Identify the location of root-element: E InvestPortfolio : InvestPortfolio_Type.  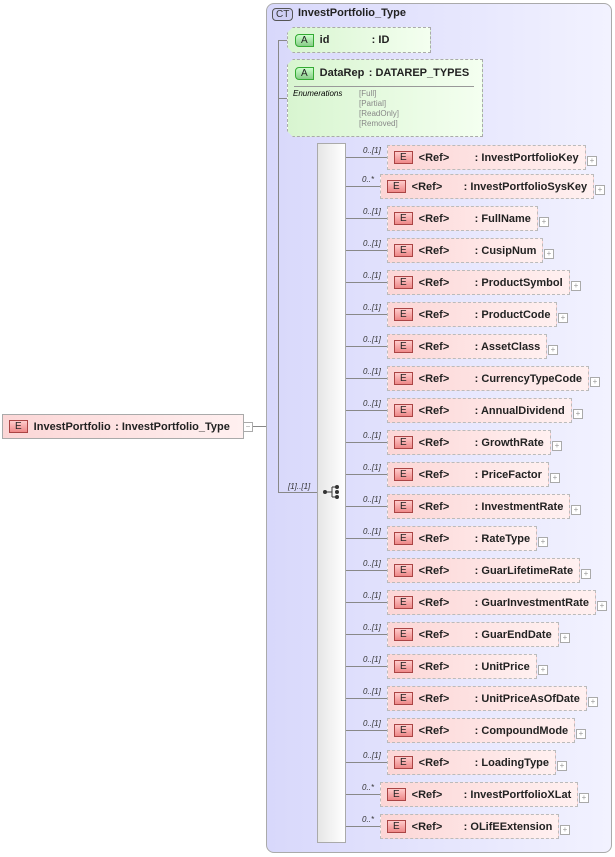
(123, 426).